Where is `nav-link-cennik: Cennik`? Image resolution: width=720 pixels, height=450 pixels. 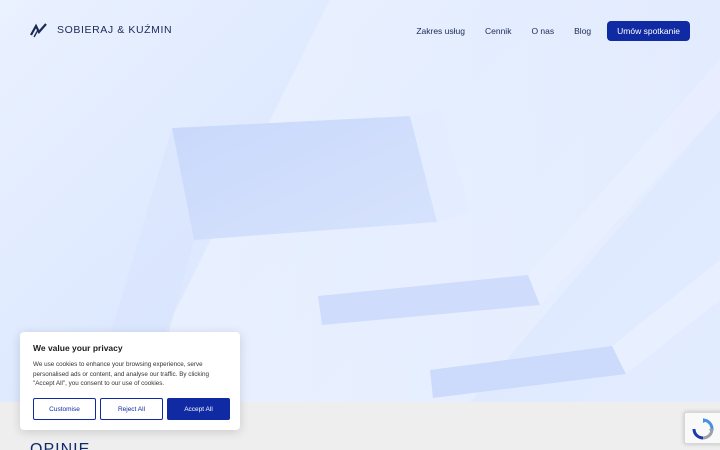
nav-link-cennik: Cennik is located at coordinates (498, 31).